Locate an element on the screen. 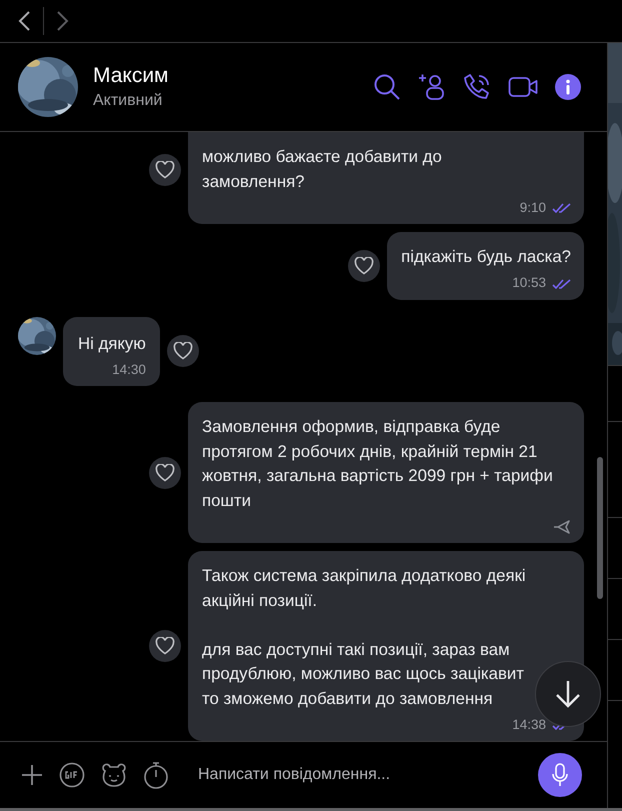  message-text: Також система закріпила додатково деякі акційні позиції. для вас доступні такі позиції, зараз вам продублюю, можливо вас щось зацікавит то зможемо добавити до замовлення is located at coordinates (364, 637).